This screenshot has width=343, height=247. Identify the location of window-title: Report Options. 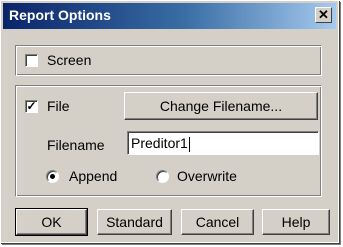
(60, 15).